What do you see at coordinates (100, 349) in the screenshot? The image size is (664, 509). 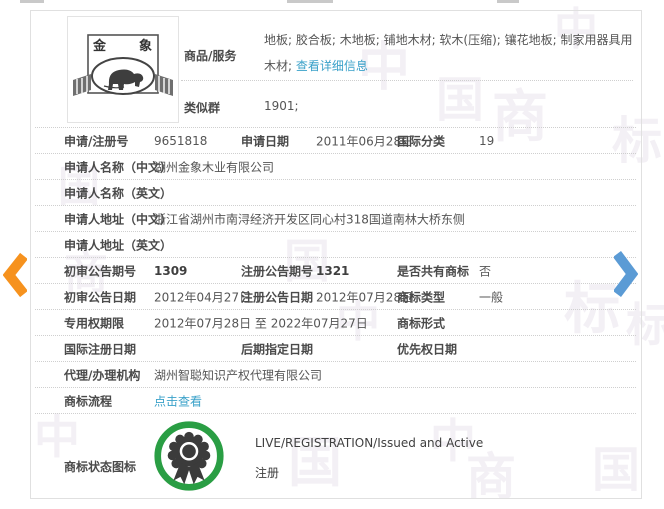 I see `field-label: 国际注册日期` at bounding box center [100, 349].